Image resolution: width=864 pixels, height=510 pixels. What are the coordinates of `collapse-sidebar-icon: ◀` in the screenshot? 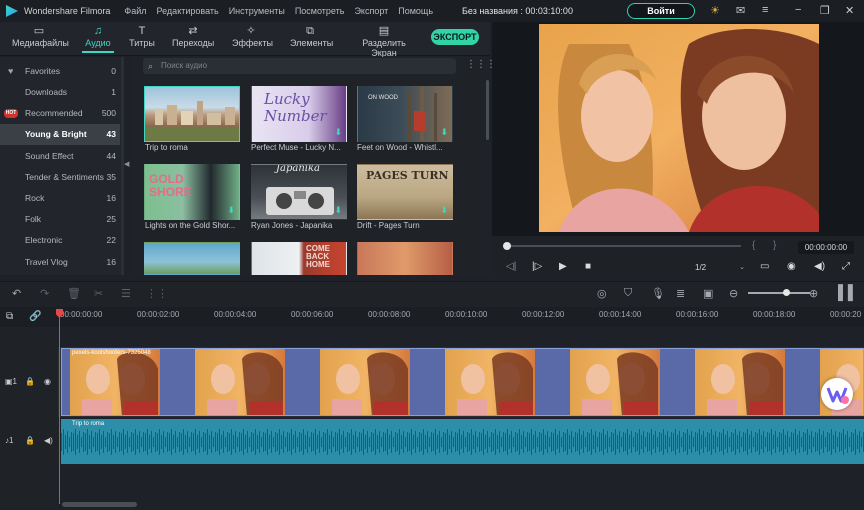 It's located at (127, 165).